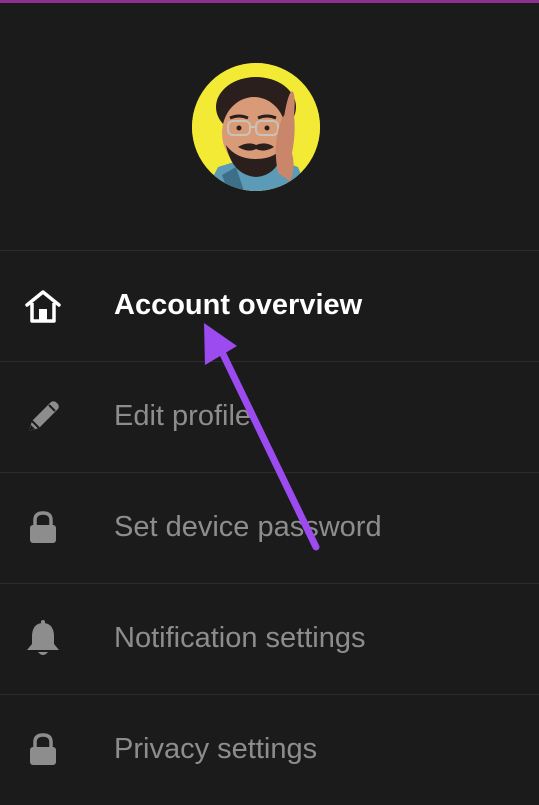 The width and height of the screenshot is (539, 805). I want to click on menu-item-label: Set device password, so click(248, 527).